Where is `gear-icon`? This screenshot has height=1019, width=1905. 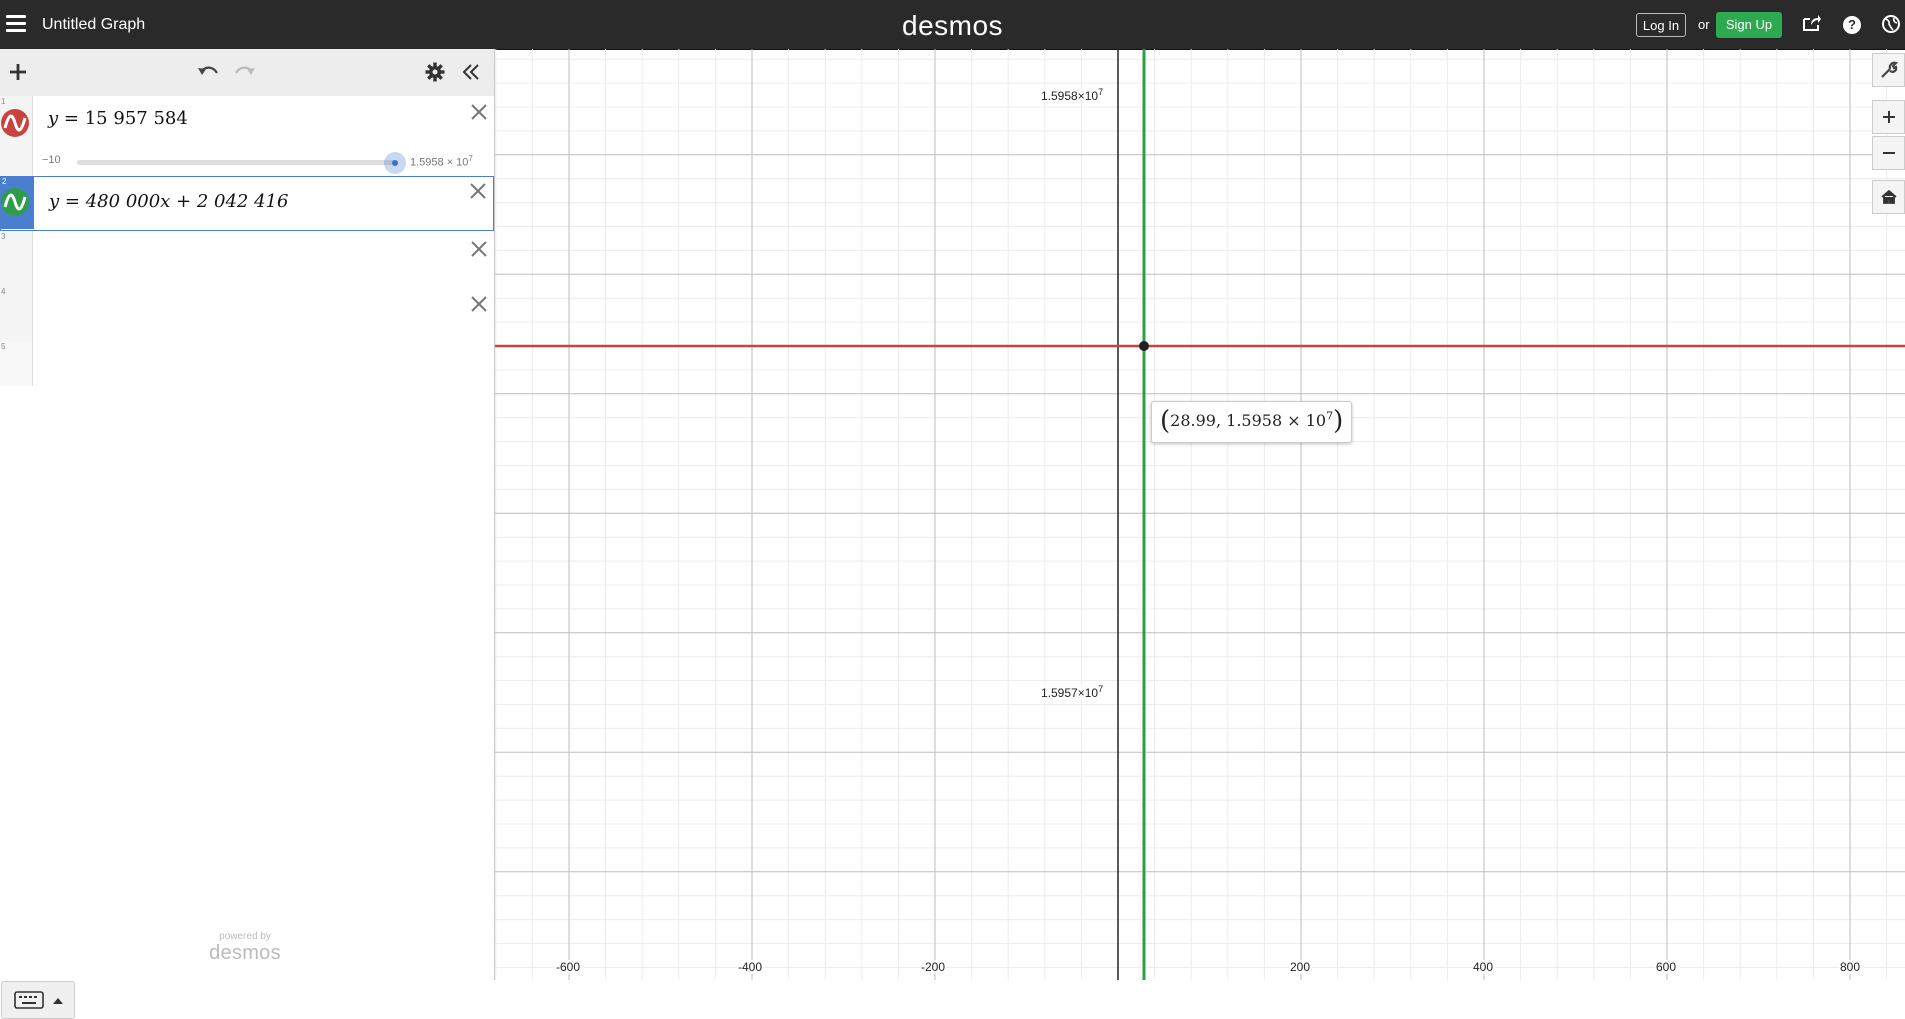
gear-icon is located at coordinates (435, 72).